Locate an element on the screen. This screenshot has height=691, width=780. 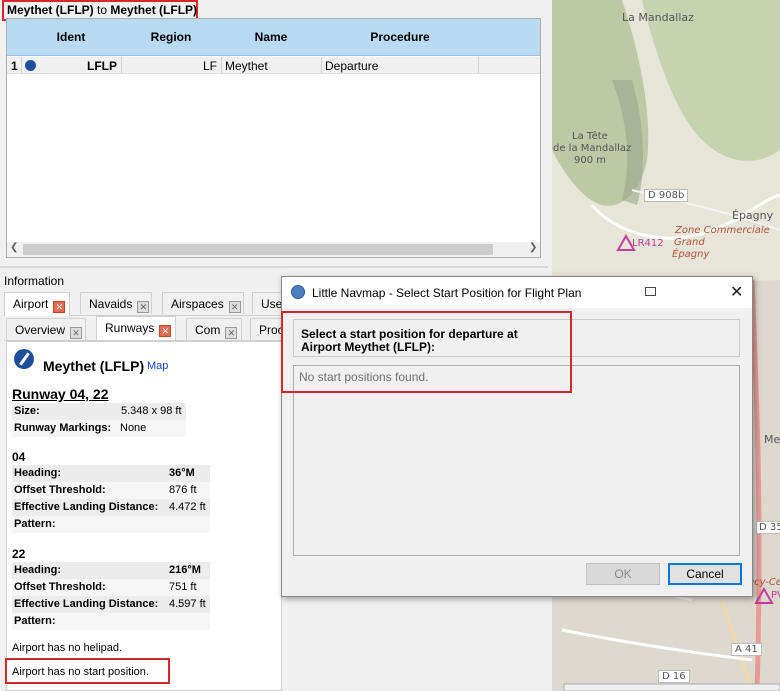
tab-label: Runways is located at coordinates (130, 328).